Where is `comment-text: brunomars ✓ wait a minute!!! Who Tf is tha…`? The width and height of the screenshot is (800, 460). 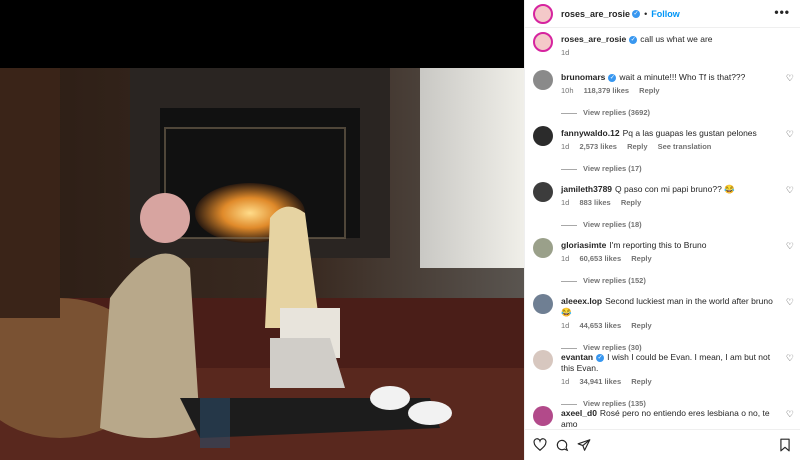
comment-text: brunomars ✓ wait a minute!!! Who Tf is tha… is located at coordinates (675, 74).